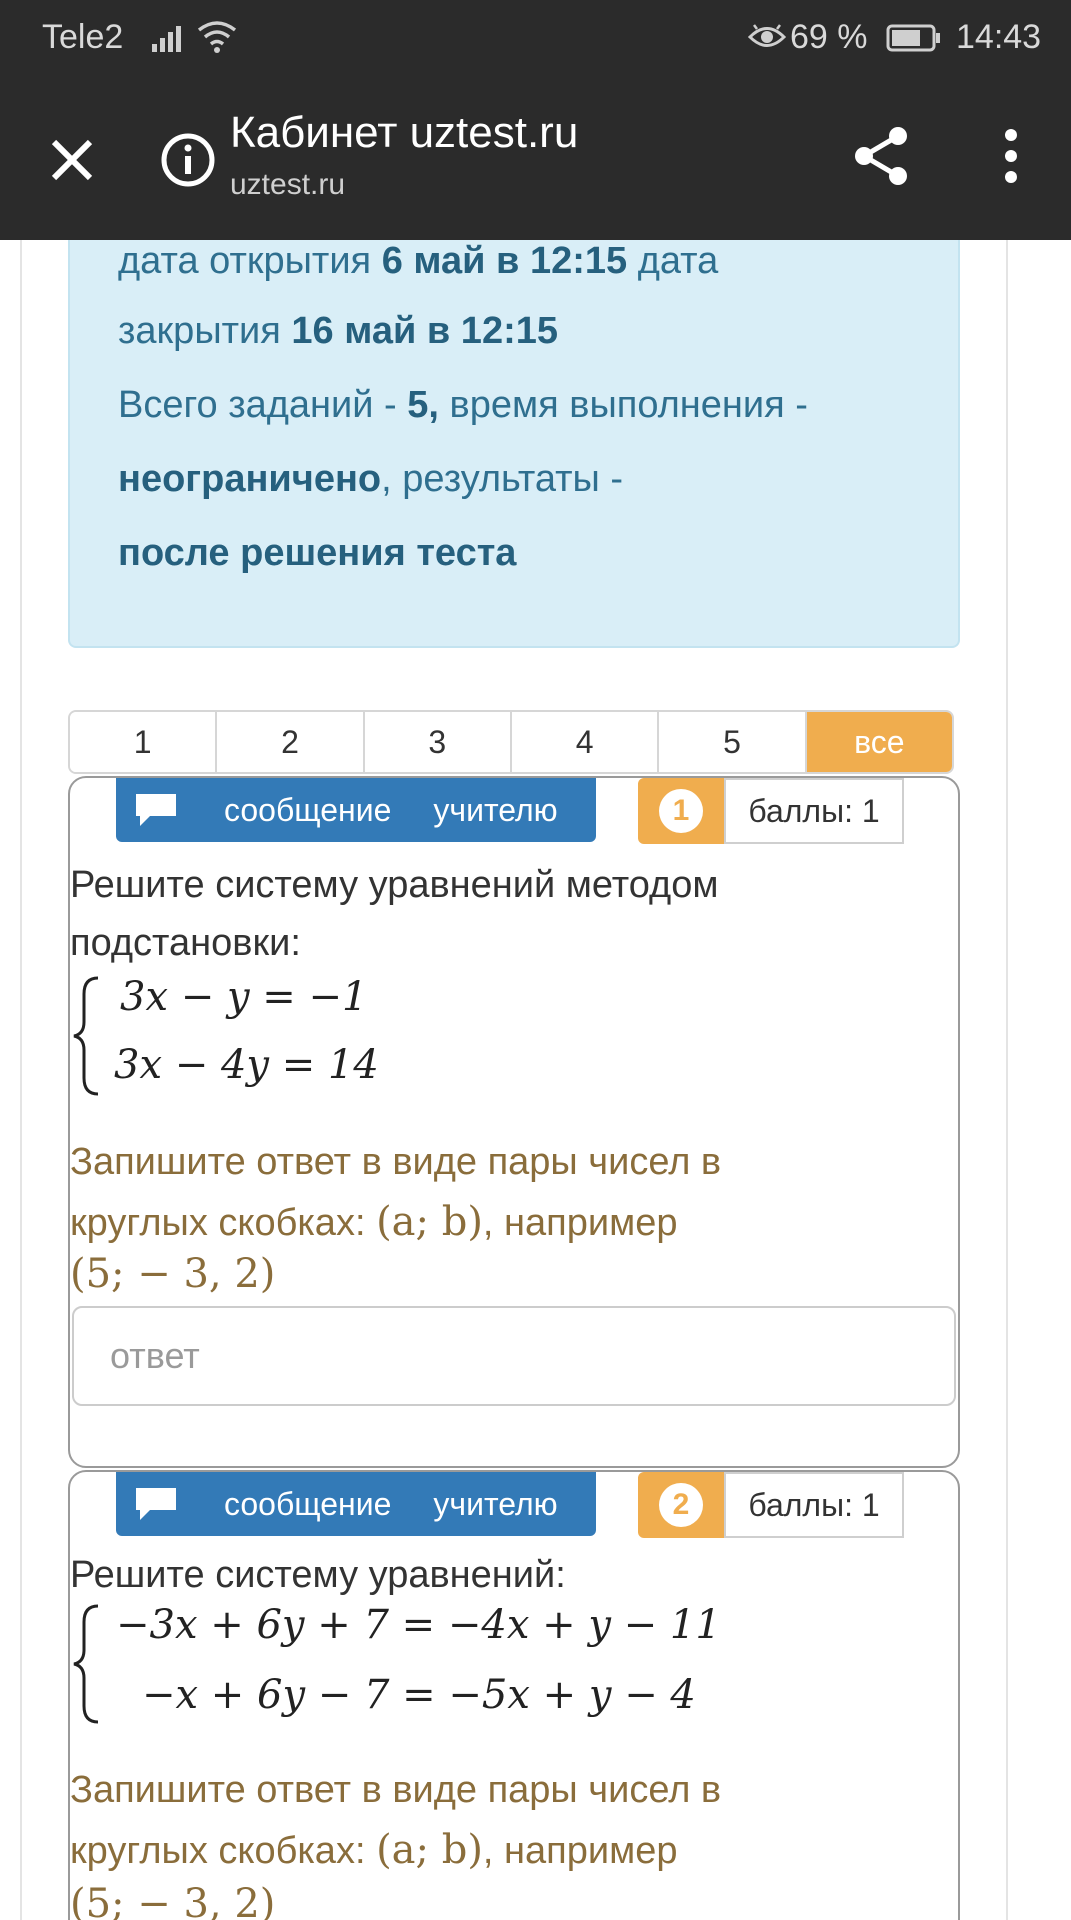  What do you see at coordinates (879, 742) in the screenshot?
I see `pager-item-all: все` at bounding box center [879, 742].